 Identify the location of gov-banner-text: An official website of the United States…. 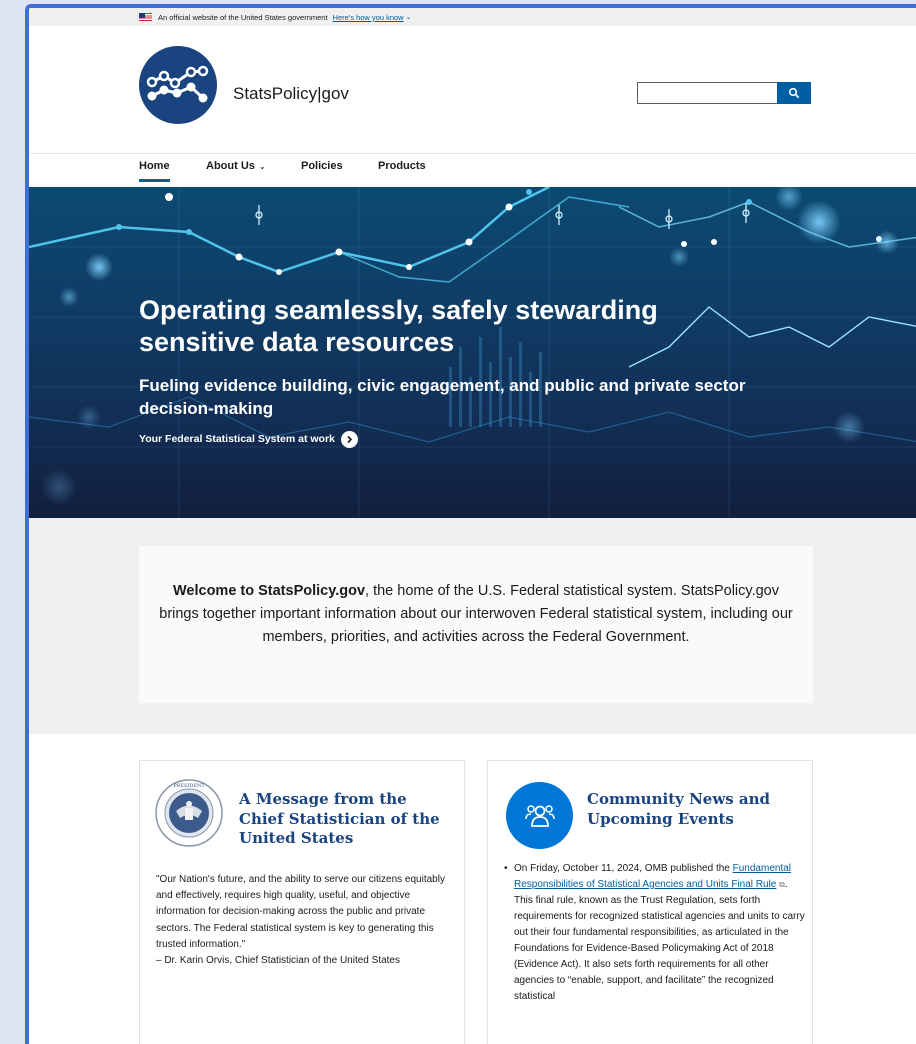
(243, 17).